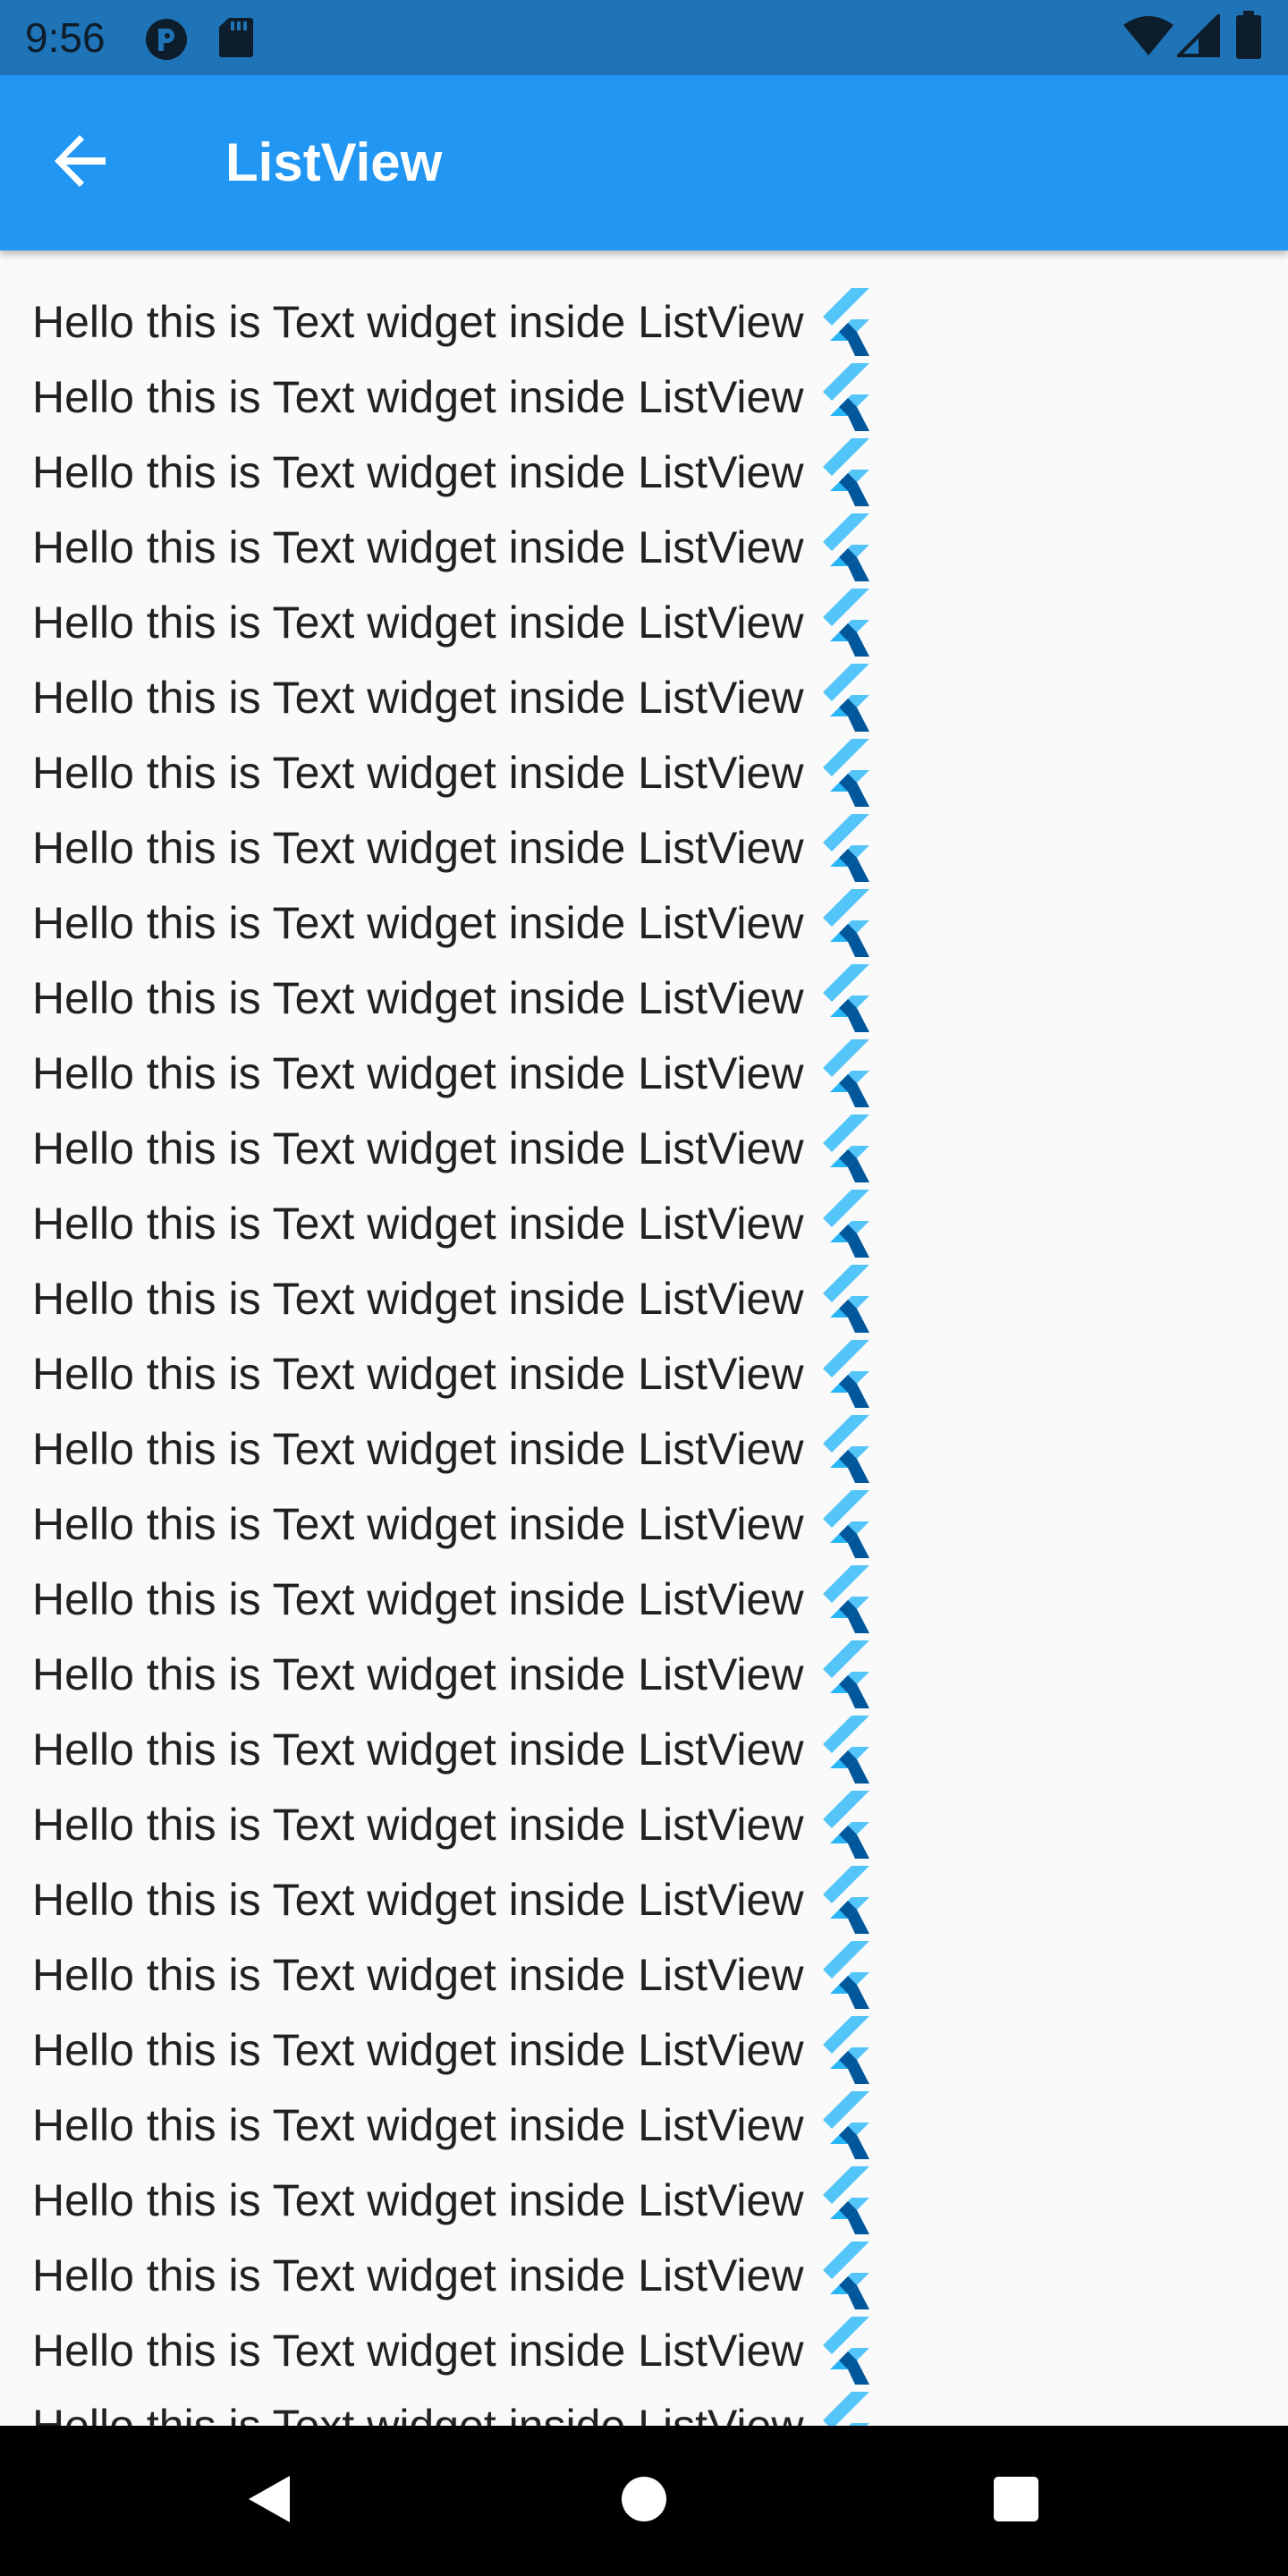 The height and width of the screenshot is (2576, 1288). I want to click on arrow-back-icon, so click(82, 163).